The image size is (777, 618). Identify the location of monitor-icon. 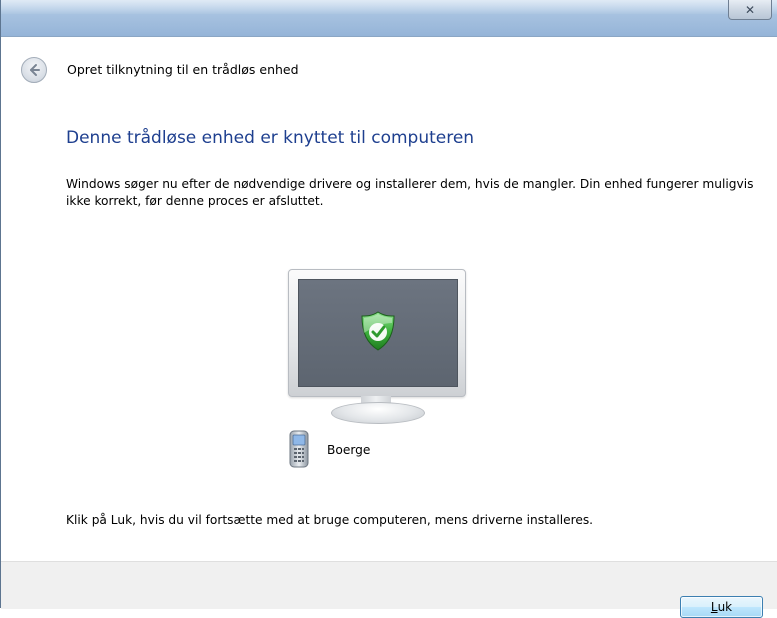
(377, 333).